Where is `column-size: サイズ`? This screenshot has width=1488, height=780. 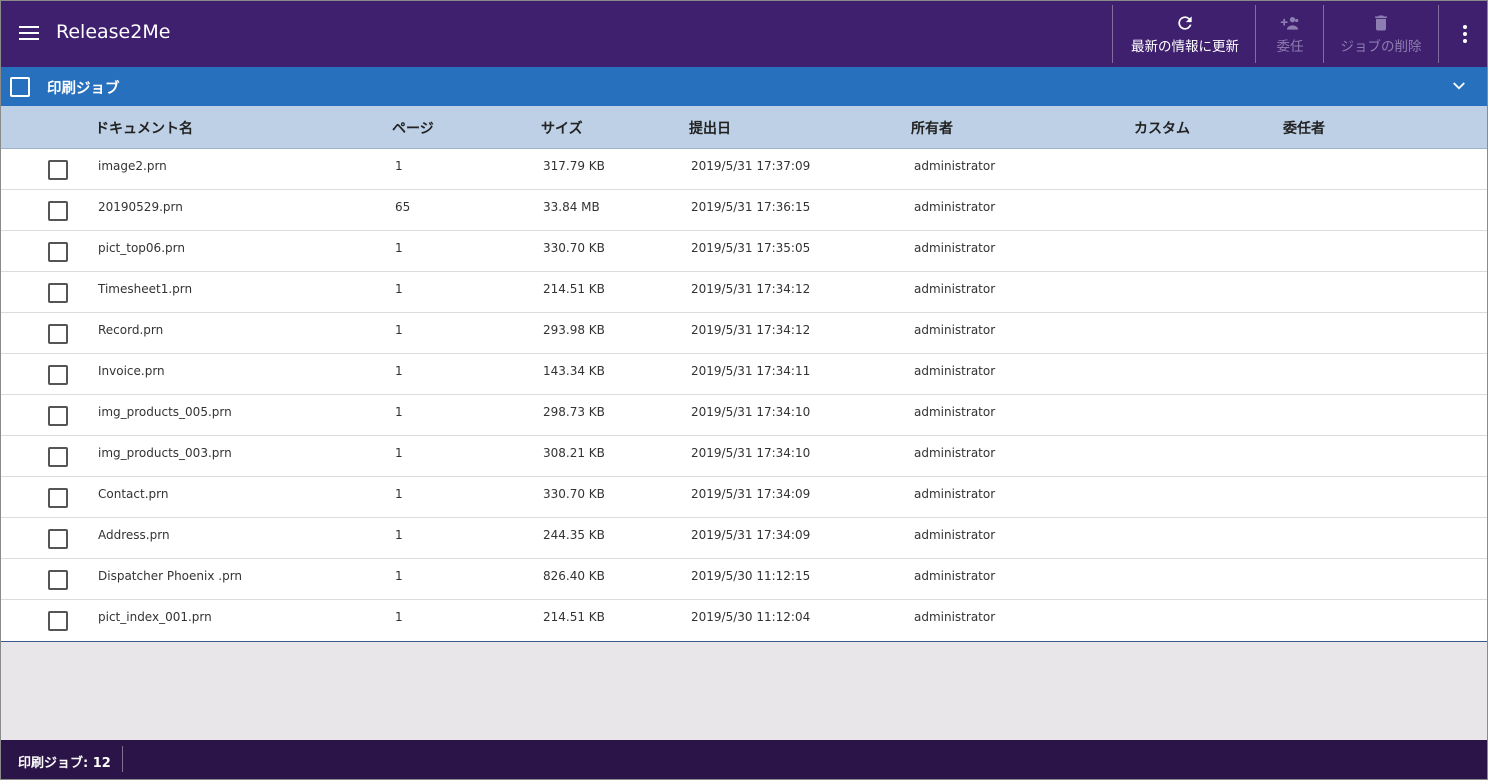
column-size: サイズ is located at coordinates (562, 128).